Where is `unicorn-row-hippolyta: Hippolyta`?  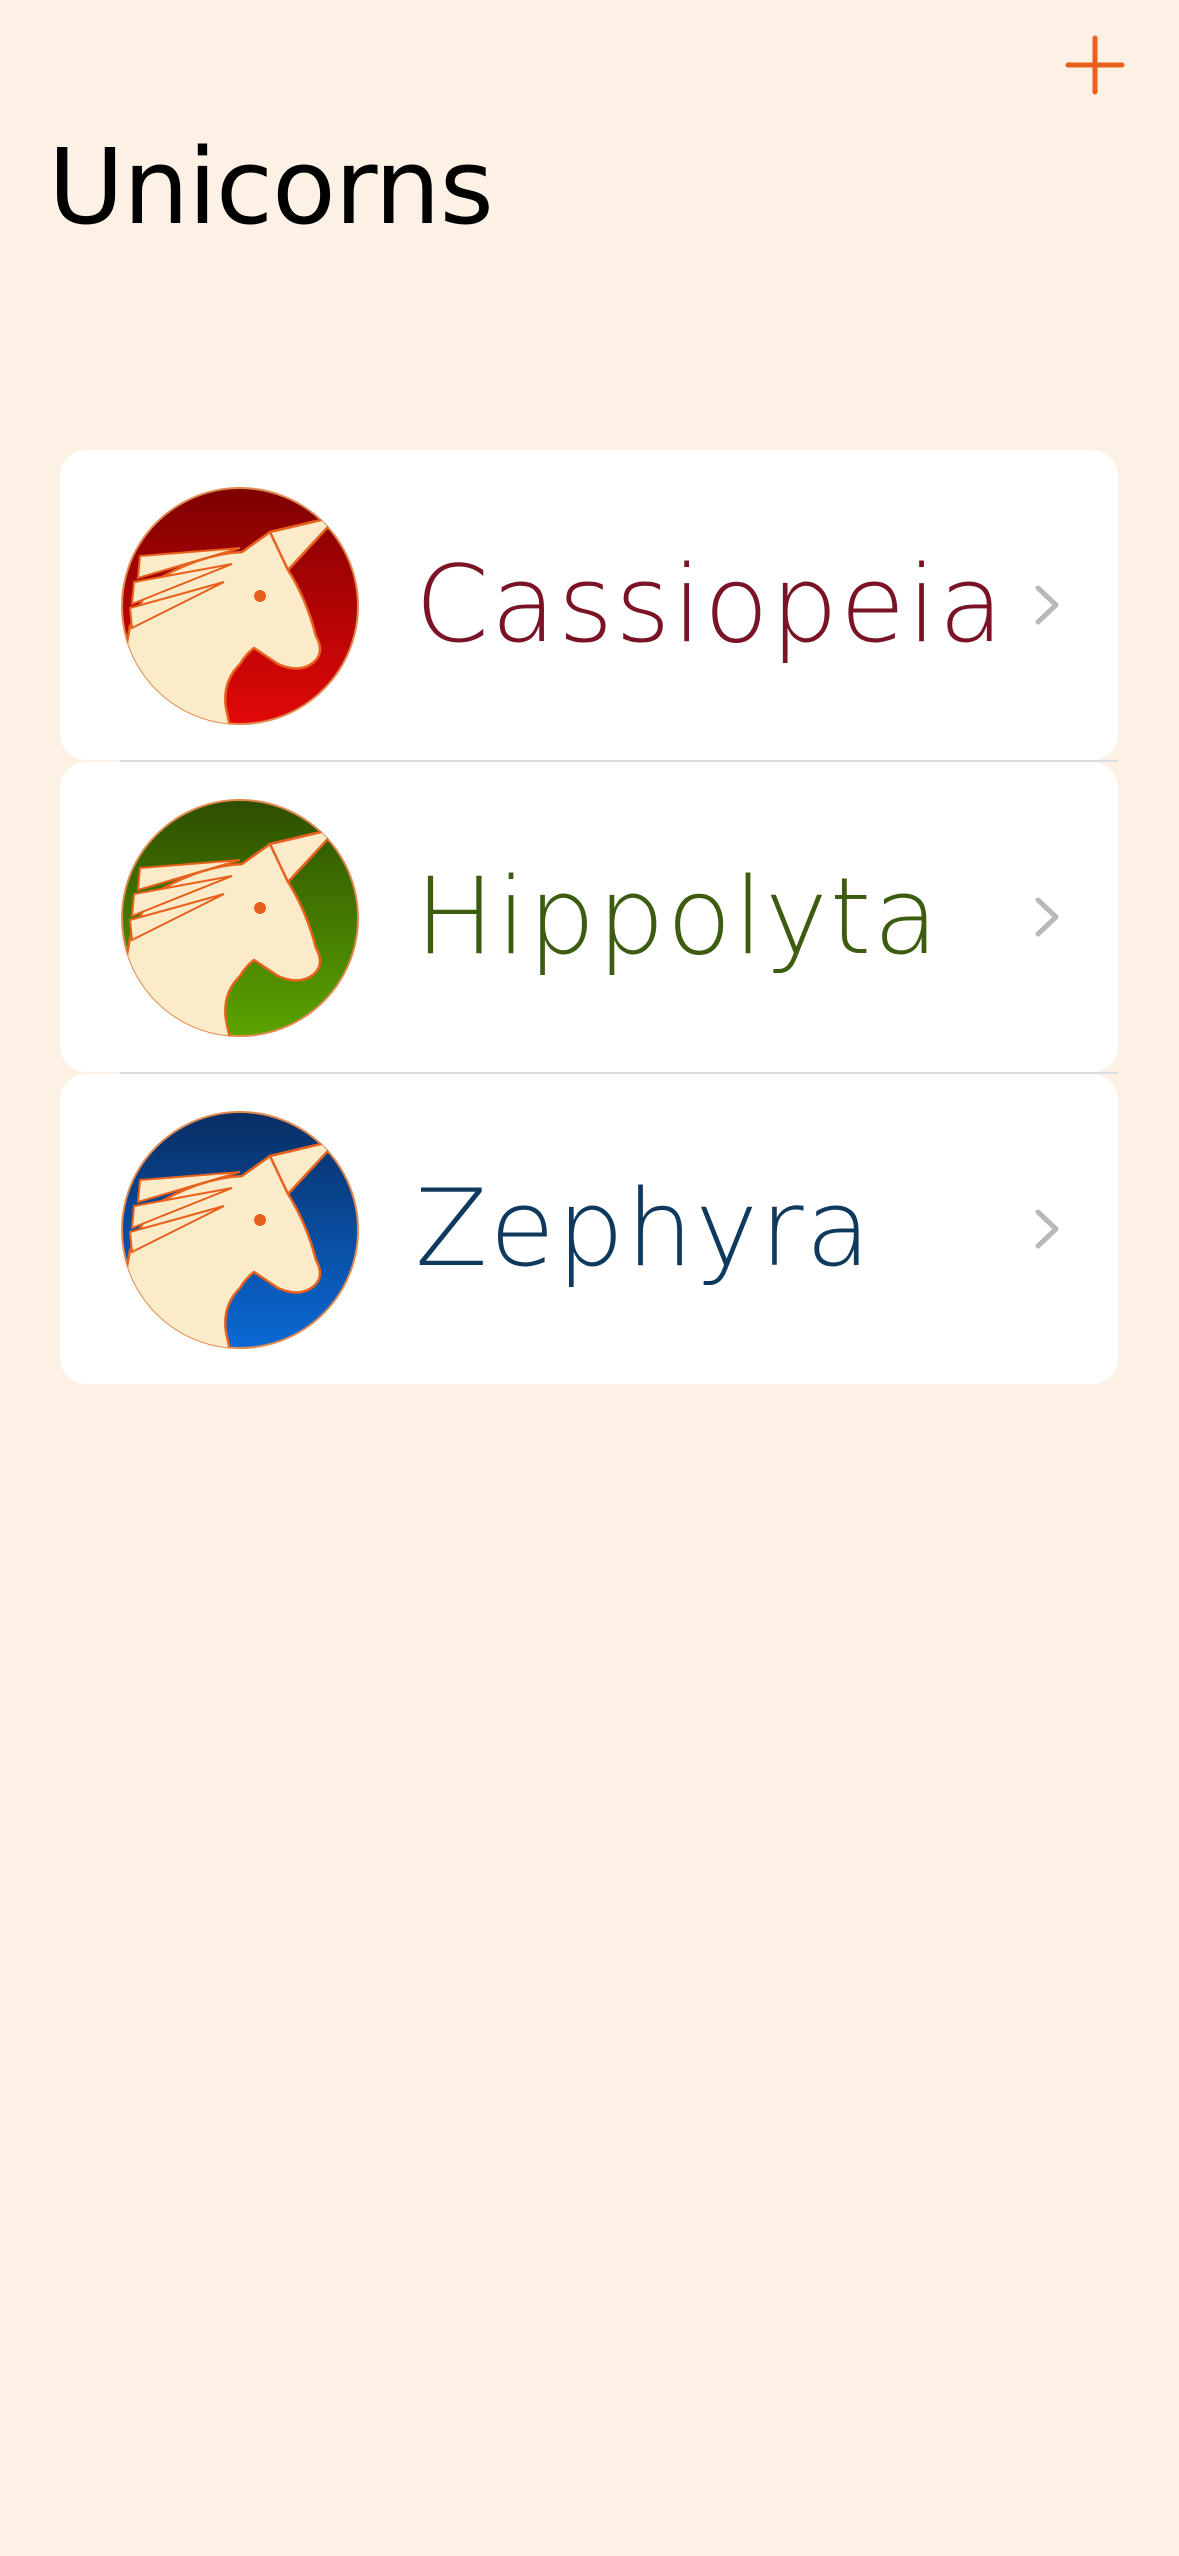
unicorn-row-hippolyta: Hippolyta is located at coordinates (589, 916).